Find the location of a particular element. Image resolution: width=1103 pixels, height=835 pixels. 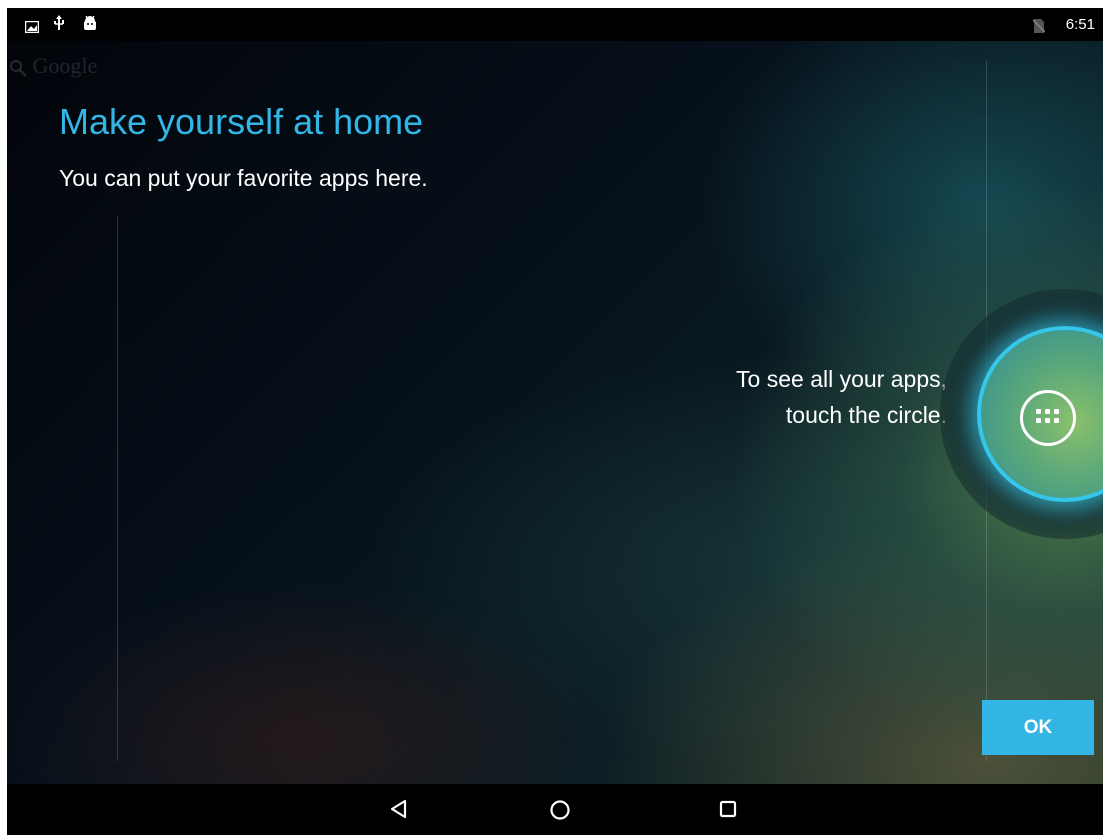

all-apps-button is located at coordinates (1048, 418).